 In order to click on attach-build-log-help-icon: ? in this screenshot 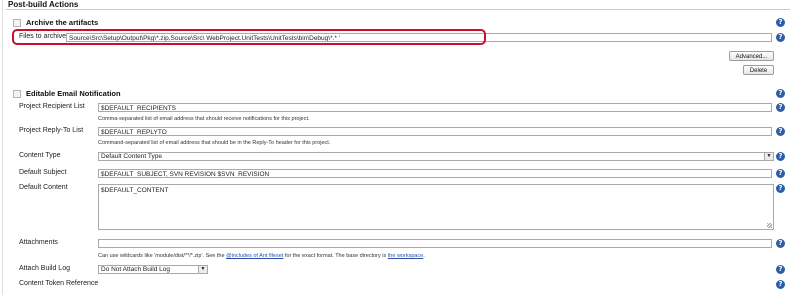, I will do `click(780, 269)`.